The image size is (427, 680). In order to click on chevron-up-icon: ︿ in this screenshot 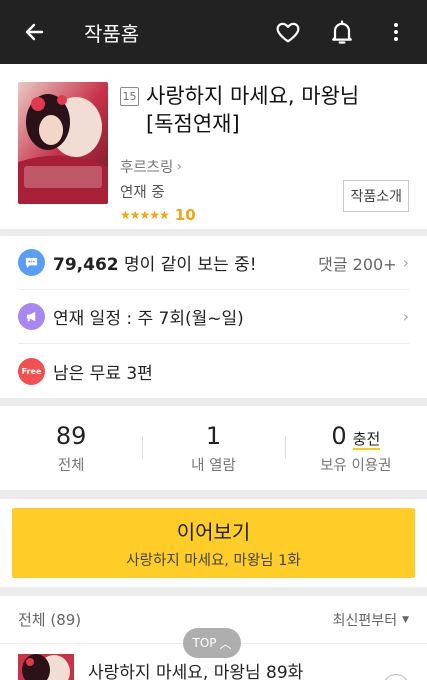, I will do `click(225, 643)`.